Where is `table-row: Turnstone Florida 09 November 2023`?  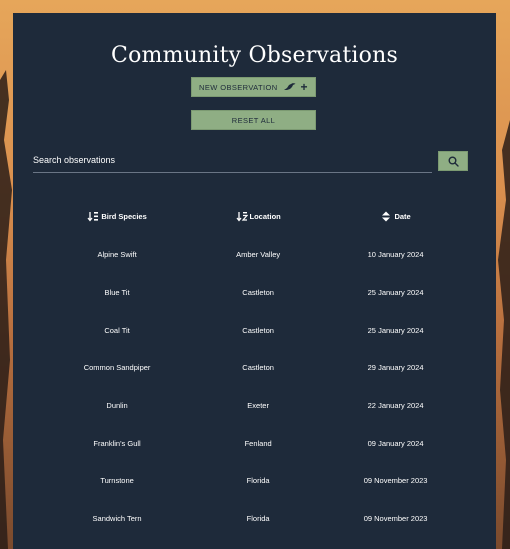
table-row: Turnstone Florida 09 November 2023 is located at coordinates (254, 481).